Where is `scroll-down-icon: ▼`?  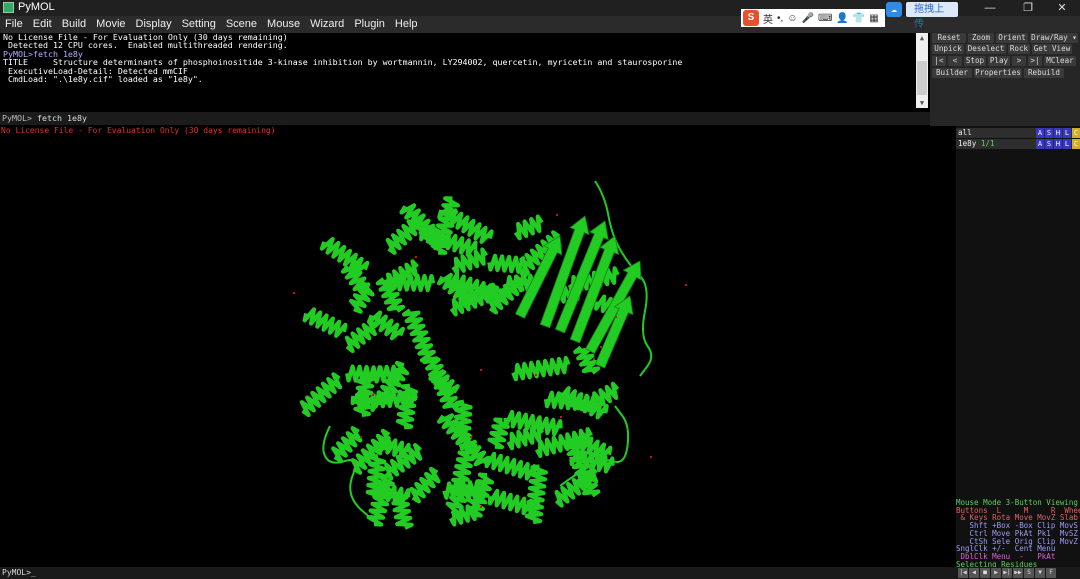
scroll-down-icon: ▼ is located at coordinates (922, 103).